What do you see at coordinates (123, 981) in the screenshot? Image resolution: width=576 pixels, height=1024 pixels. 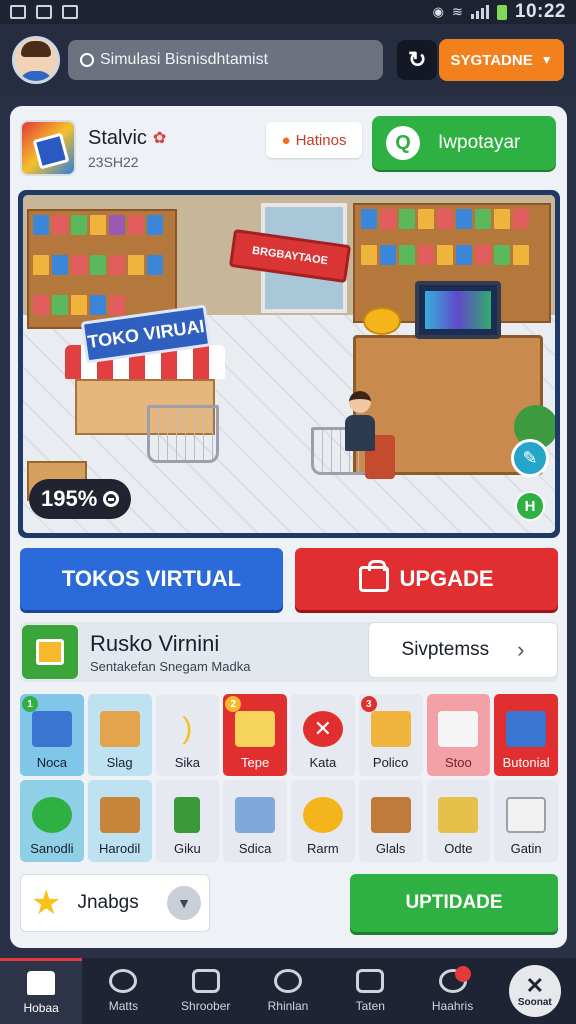 I see `clock-icon` at bounding box center [123, 981].